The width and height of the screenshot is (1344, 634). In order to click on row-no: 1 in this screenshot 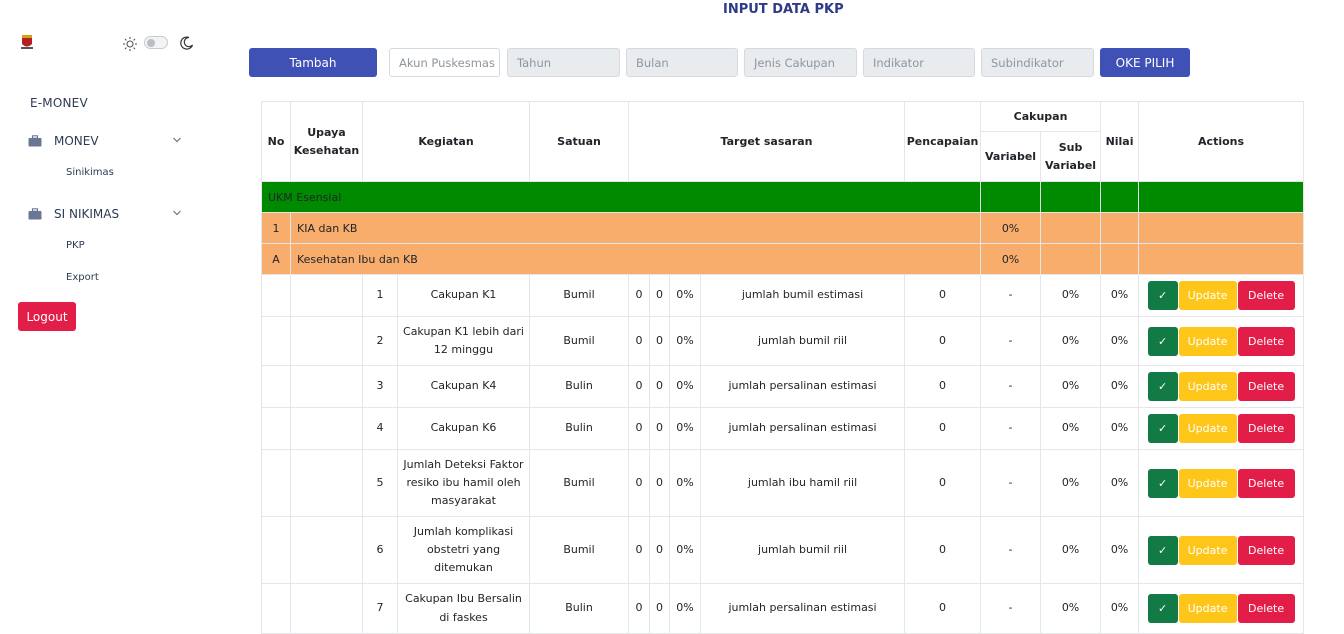, I will do `click(380, 295)`.